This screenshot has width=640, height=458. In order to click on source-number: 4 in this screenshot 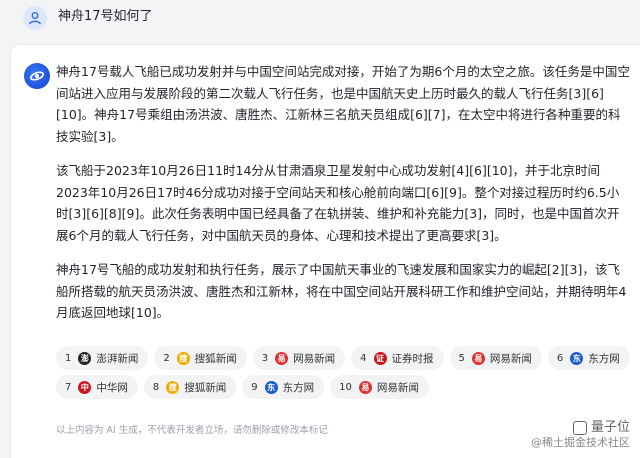, I will do `click(363, 358)`.